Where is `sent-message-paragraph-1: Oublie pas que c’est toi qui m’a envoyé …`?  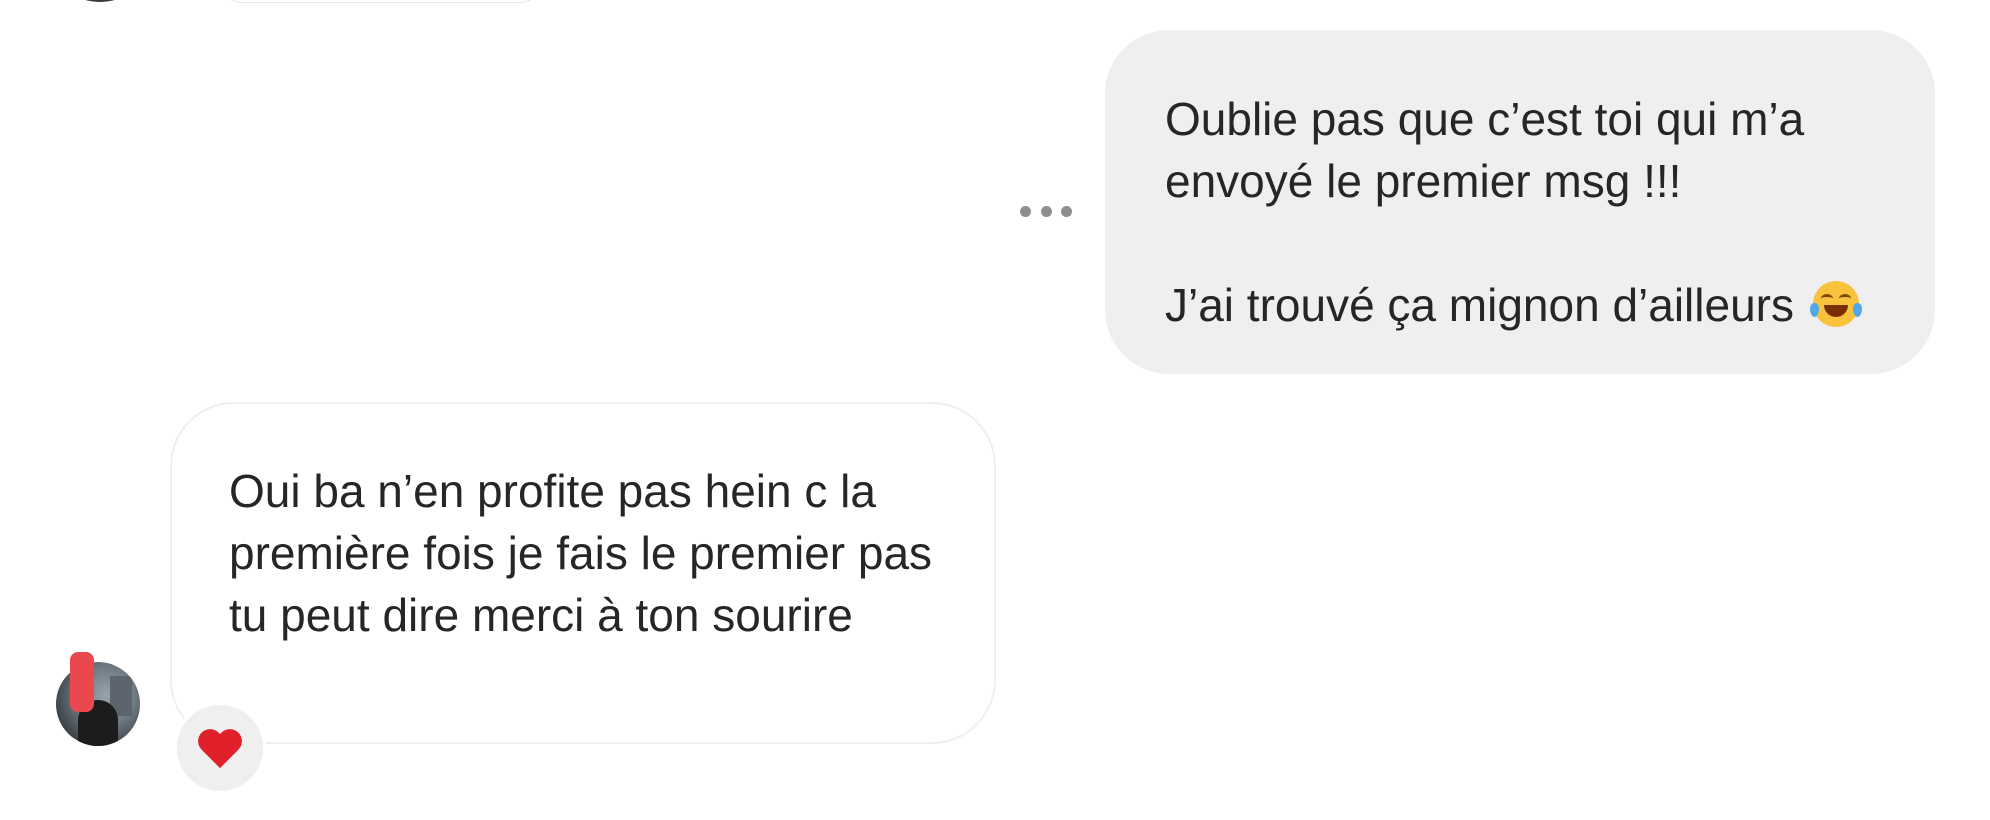
sent-message-paragraph-1: Oublie pas que c’est toi qui m’a envoyé … is located at coordinates (1485, 150).